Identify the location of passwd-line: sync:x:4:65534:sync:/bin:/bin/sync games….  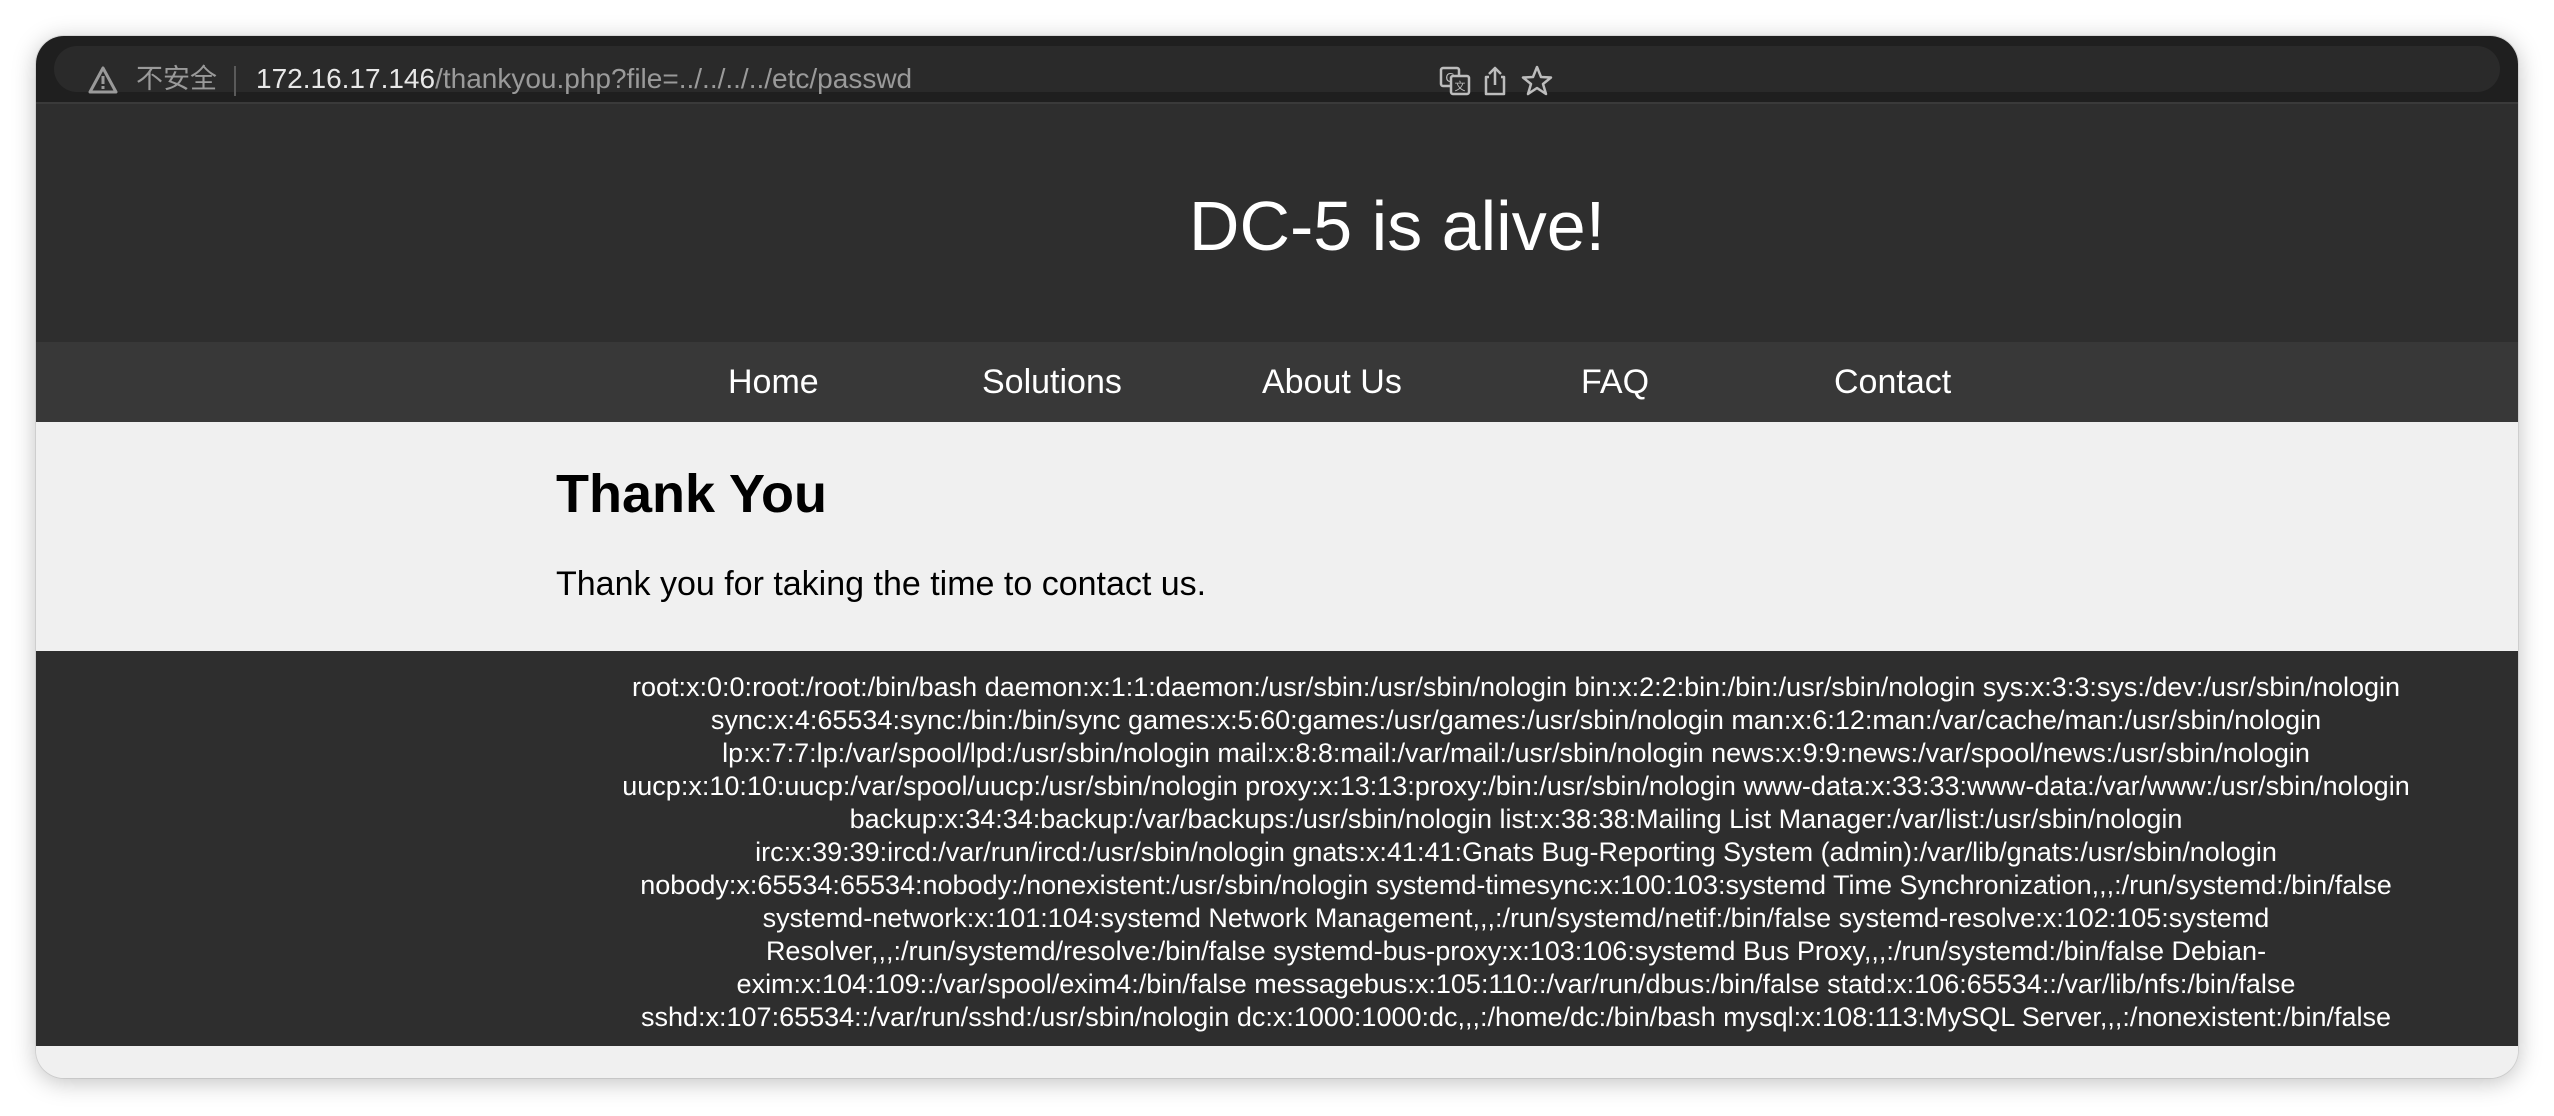
(1516, 720).